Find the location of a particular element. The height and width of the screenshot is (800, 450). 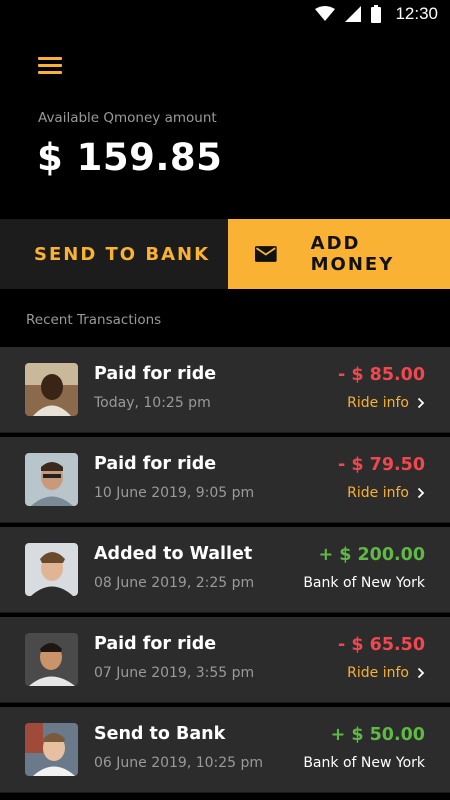

status-time: 12:30 is located at coordinates (416, 13).